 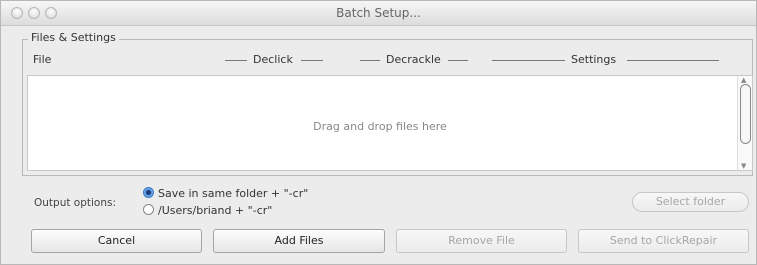 I want to click on output-option-label: Save in same folder + "-cr", so click(x=233, y=193).